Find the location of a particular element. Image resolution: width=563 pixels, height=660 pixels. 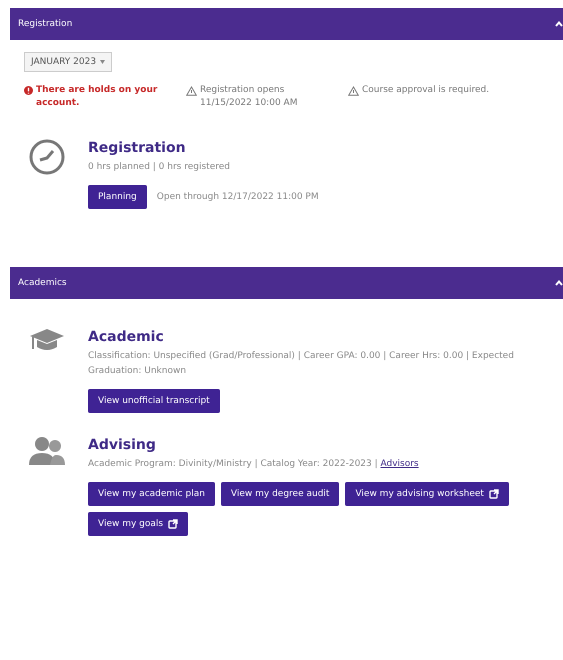

item-summary: Classification: Unspecified (Grad/Professional) | Career GPA: 0.00 | Career Hrs: 0.00 | Expected Graduation: Unknown is located at coordinates (301, 364).